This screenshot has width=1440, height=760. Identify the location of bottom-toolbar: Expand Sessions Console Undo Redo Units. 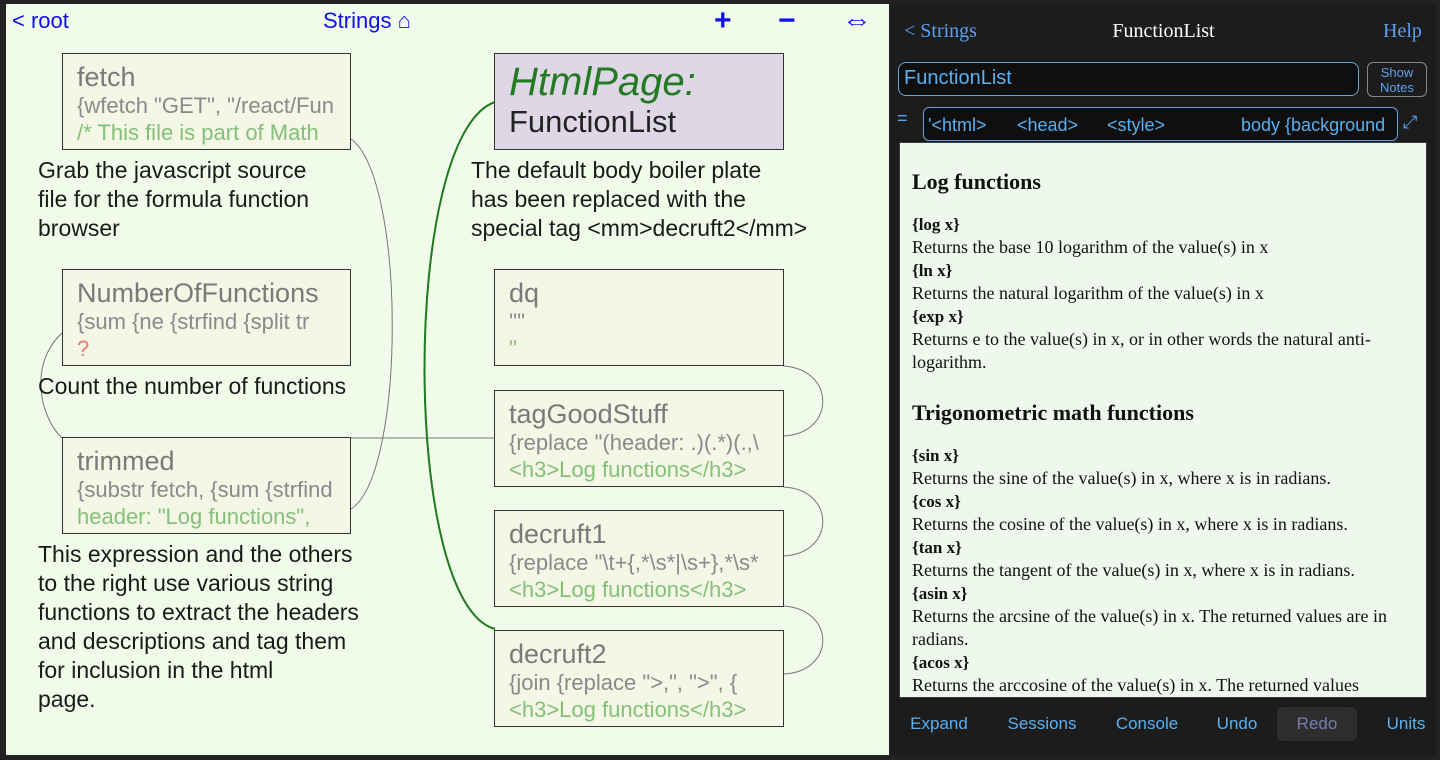
(1163, 731).